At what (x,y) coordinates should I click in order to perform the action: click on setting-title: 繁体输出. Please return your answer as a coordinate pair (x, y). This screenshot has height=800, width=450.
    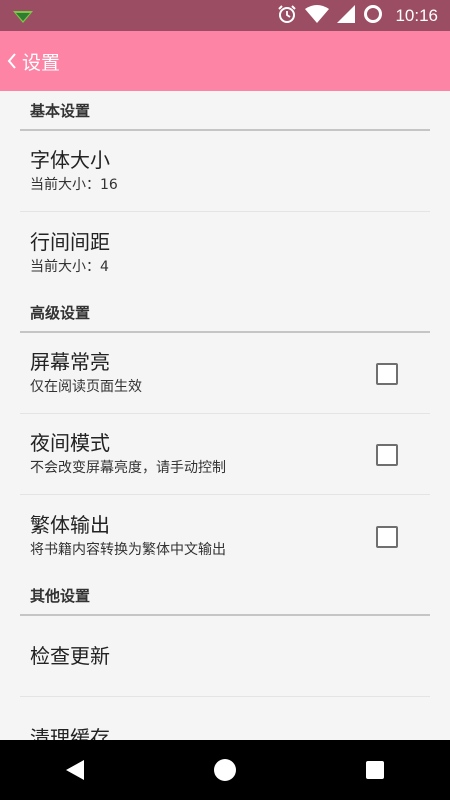
    Looking at the image, I should click on (70, 524).